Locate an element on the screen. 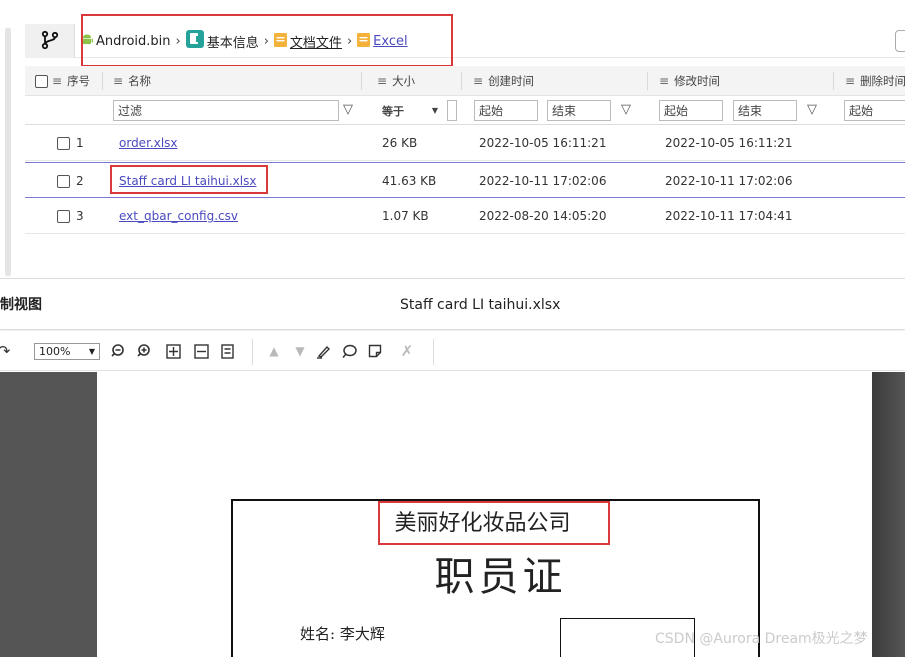 The height and width of the screenshot is (657, 905). row-index-cell: 1 is located at coordinates (70, 143).